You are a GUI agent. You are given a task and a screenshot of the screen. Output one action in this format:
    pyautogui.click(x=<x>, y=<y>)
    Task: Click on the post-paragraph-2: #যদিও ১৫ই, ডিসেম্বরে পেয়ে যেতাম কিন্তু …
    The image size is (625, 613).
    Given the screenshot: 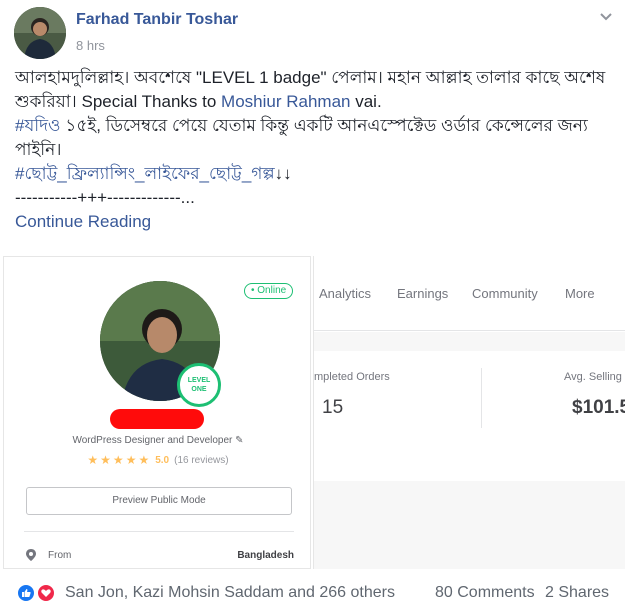 What is the action you would take?
    pyautogui.click(x=315, y=138)
    